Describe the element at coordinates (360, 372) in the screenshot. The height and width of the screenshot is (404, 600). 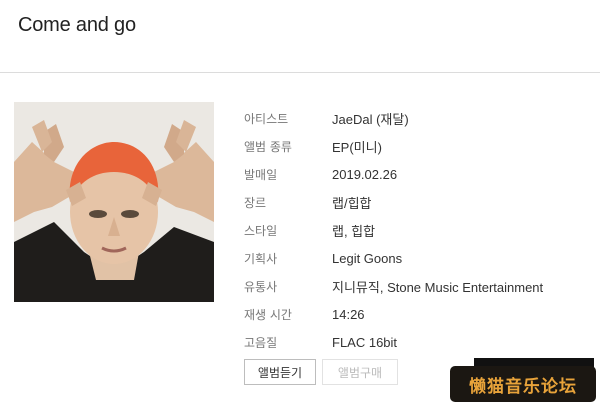
I see `buy-album-button: 앨범구매` at that location.